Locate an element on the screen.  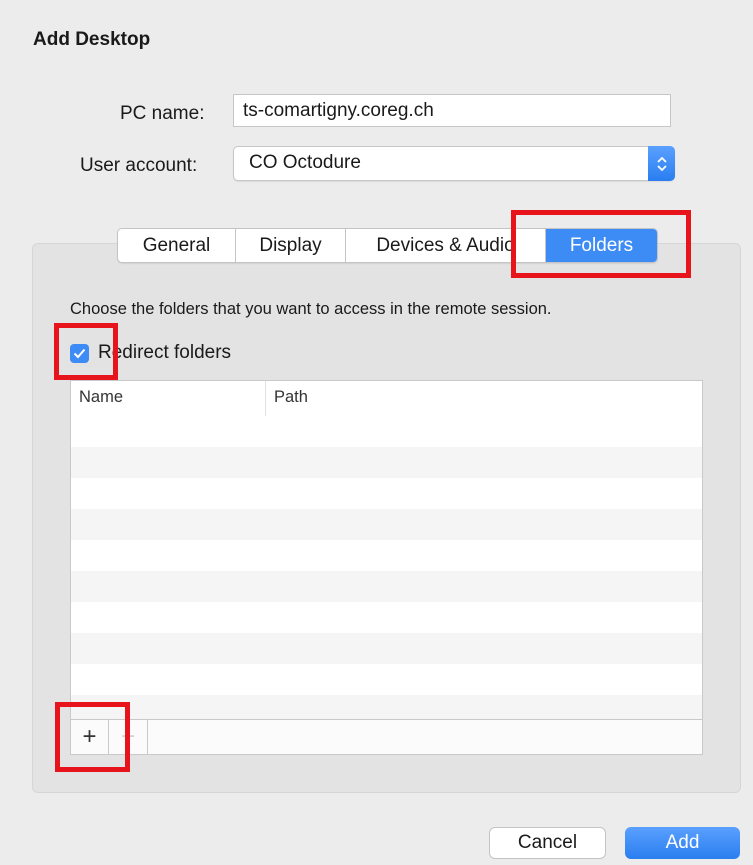
table-toolbar: + − is located at coordinates (386, 737).